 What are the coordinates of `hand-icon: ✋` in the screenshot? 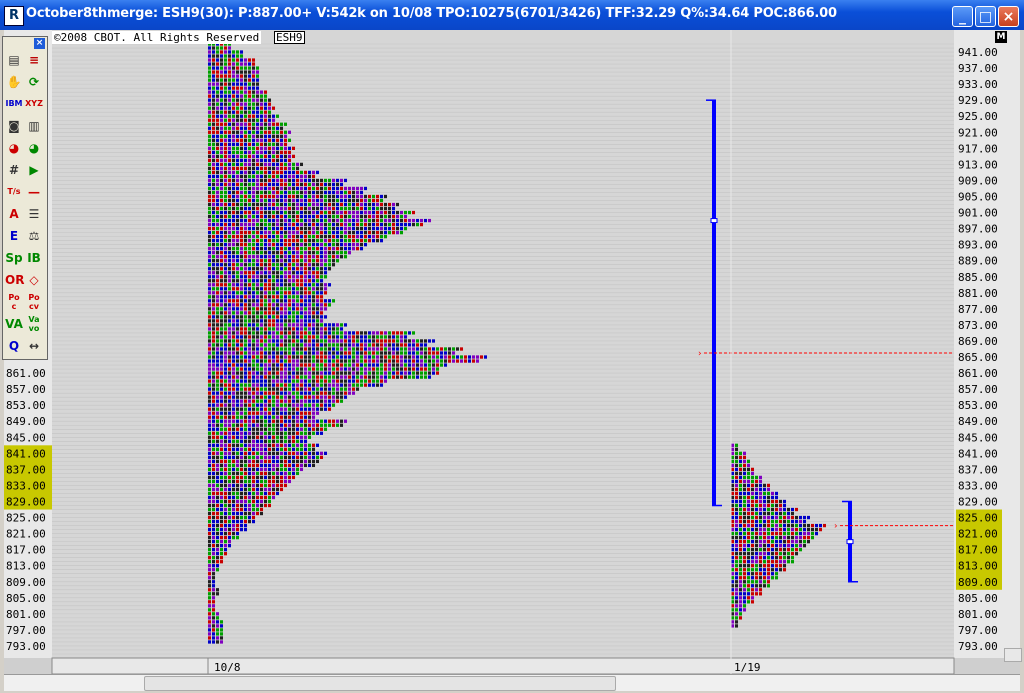 It's located at (14, 82).